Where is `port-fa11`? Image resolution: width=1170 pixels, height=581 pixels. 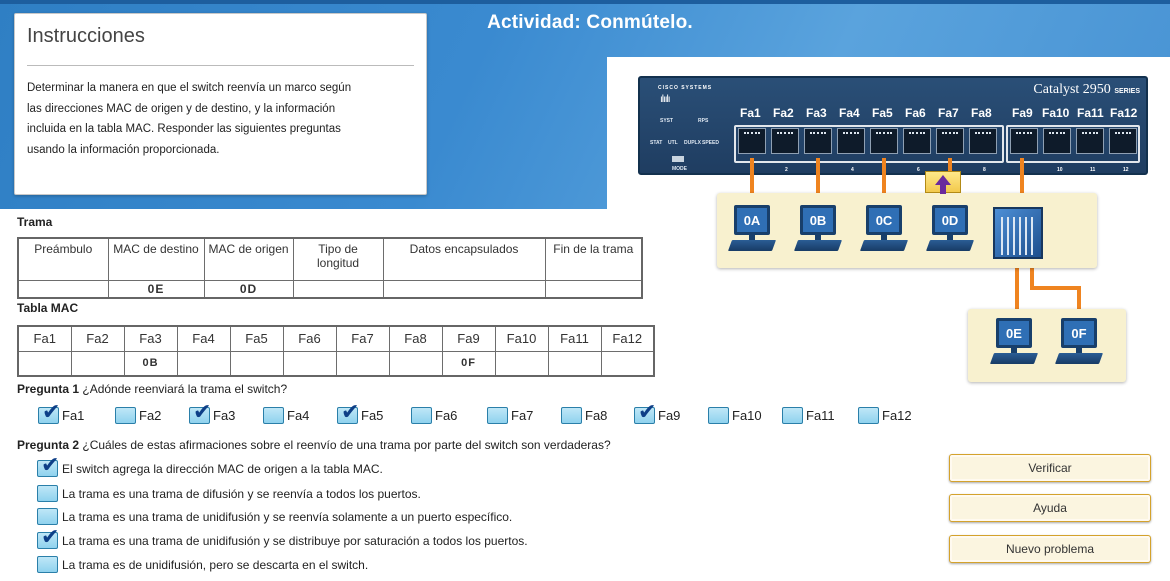 port-fa11 is located at coordinates (1090, 141).